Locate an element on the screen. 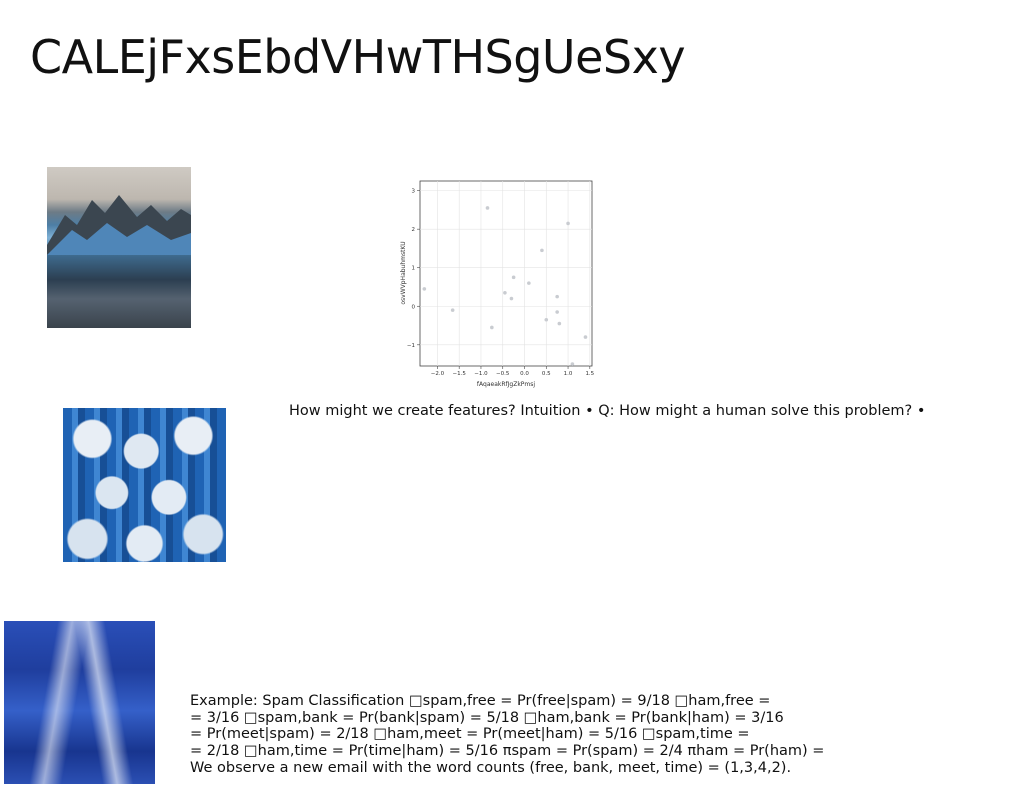  x-tick-label: 1.0 is located at coordinates (568, 374).